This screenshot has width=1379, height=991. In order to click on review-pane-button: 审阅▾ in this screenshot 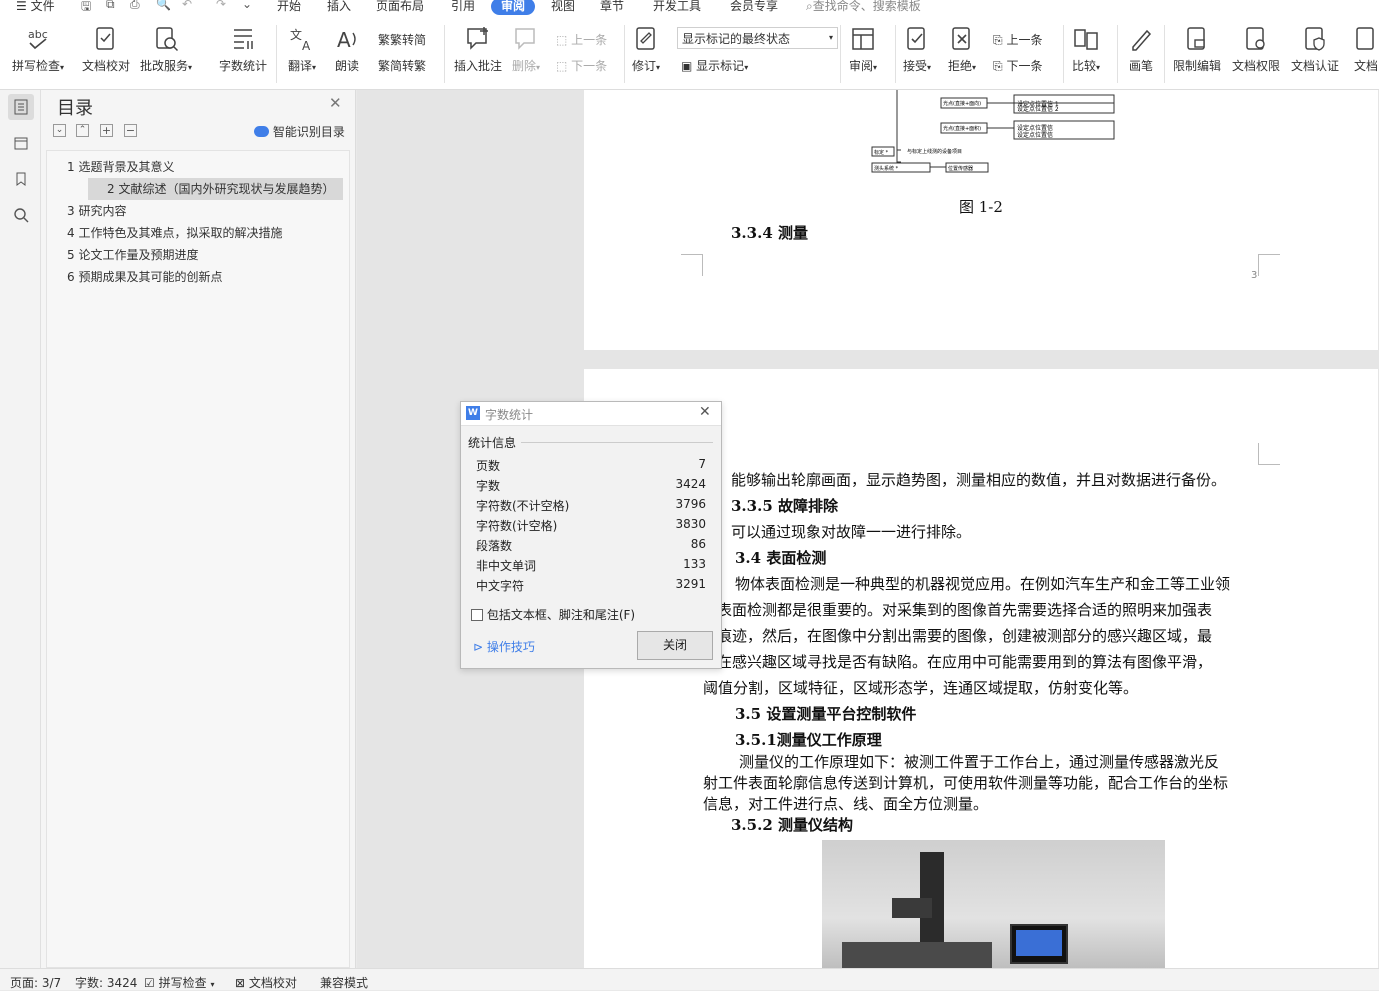, I will do `click(863, 49)`.